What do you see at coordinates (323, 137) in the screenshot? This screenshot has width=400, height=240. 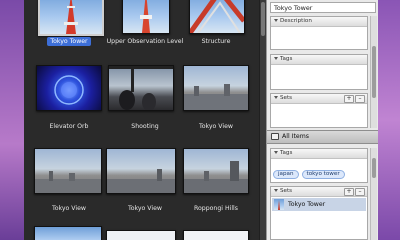 I see `all-items-header: All Items` at bounding box center [323, 137].